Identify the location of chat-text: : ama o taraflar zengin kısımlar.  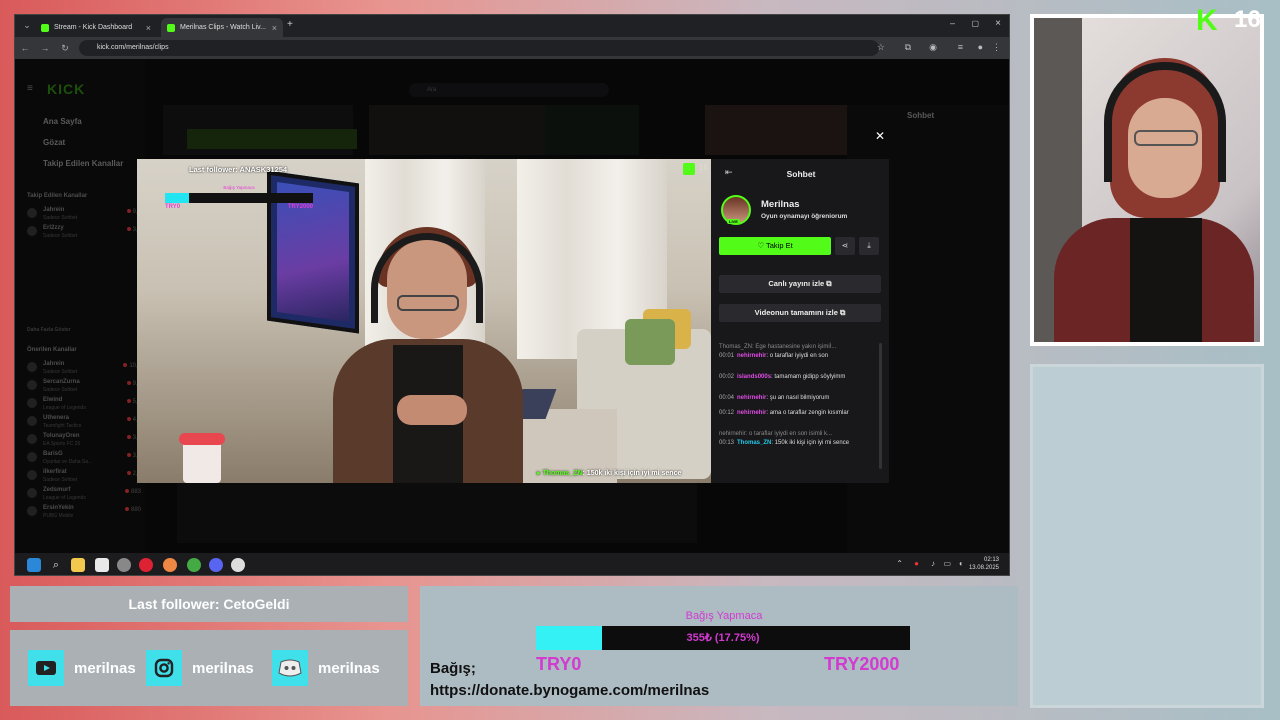
(807, 413).